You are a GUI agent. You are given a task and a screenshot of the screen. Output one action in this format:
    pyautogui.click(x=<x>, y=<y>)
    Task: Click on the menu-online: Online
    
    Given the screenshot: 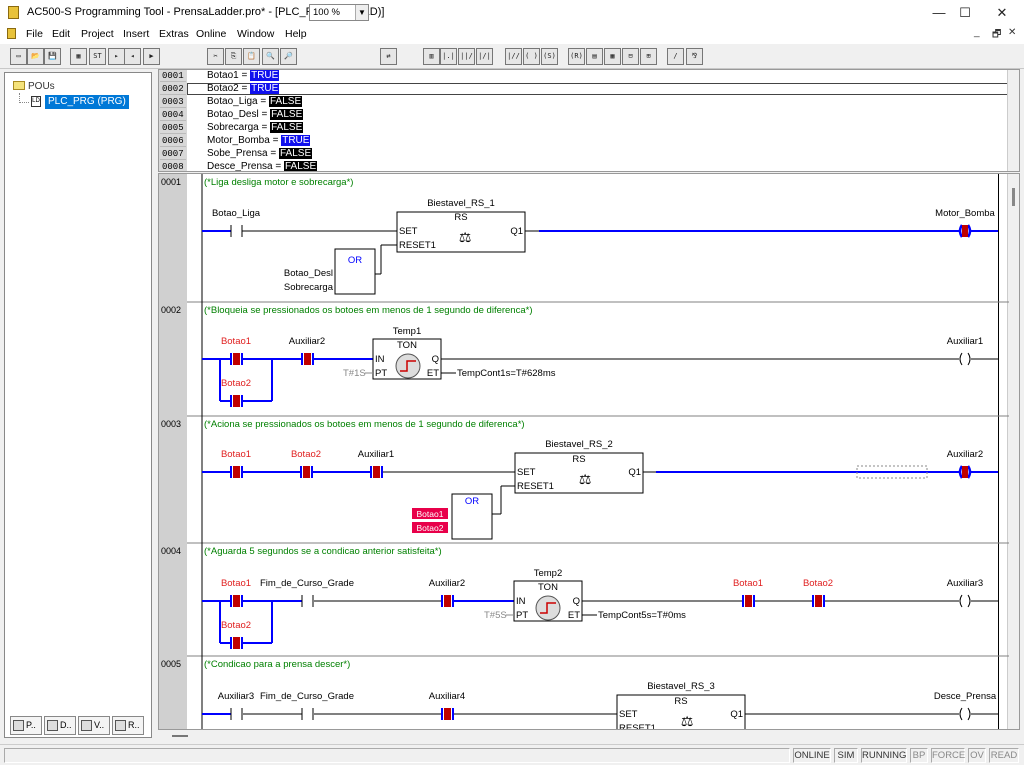 What is the action you would take?
    pyautogui.click(x=211, y=34)
    